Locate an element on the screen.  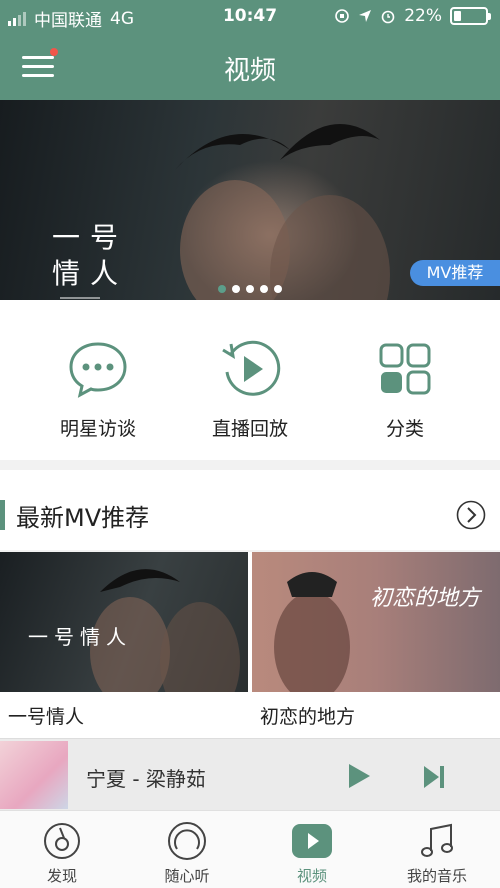
chat-bubble-icon is located at coordinates (98, 370).